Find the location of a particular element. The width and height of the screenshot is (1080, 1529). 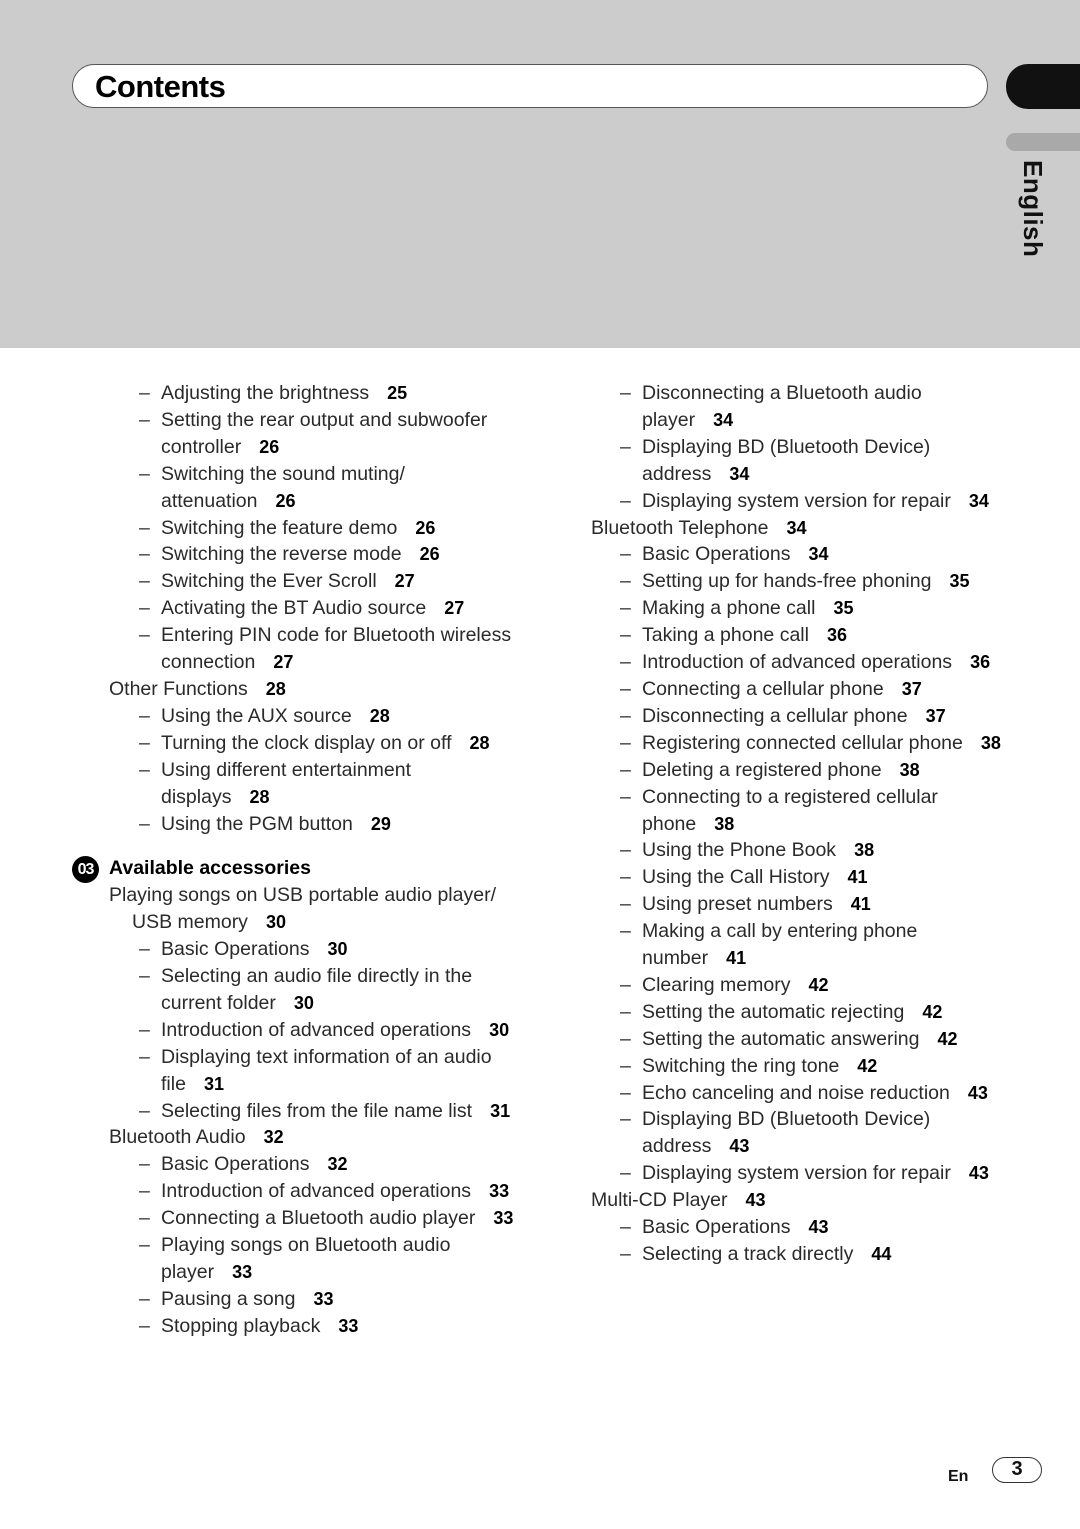

toc-subsection-entry: – Taking a phone call 36 is located at coordinates (801, 635).